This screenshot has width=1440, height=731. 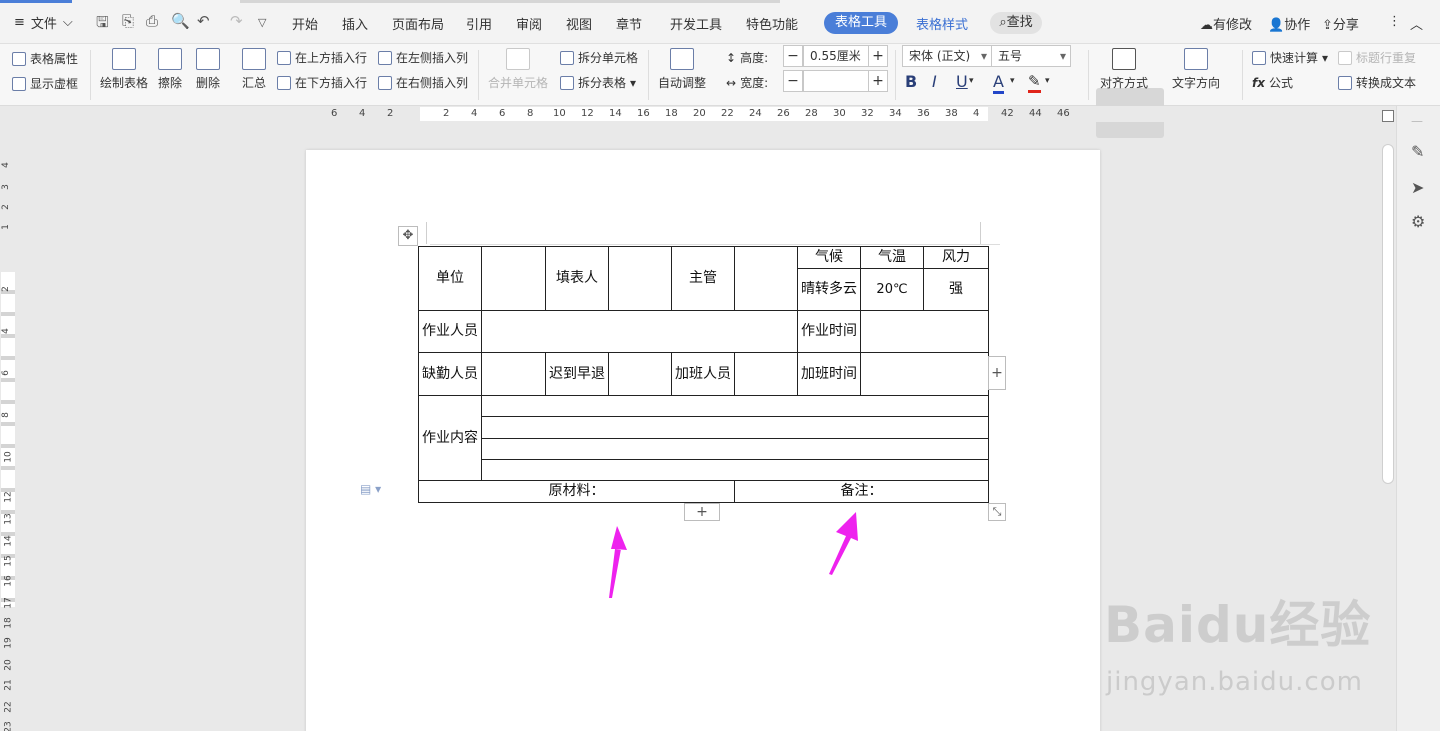 I want to click on arrow-to-remarks-icon, so click(x=843, y=543).